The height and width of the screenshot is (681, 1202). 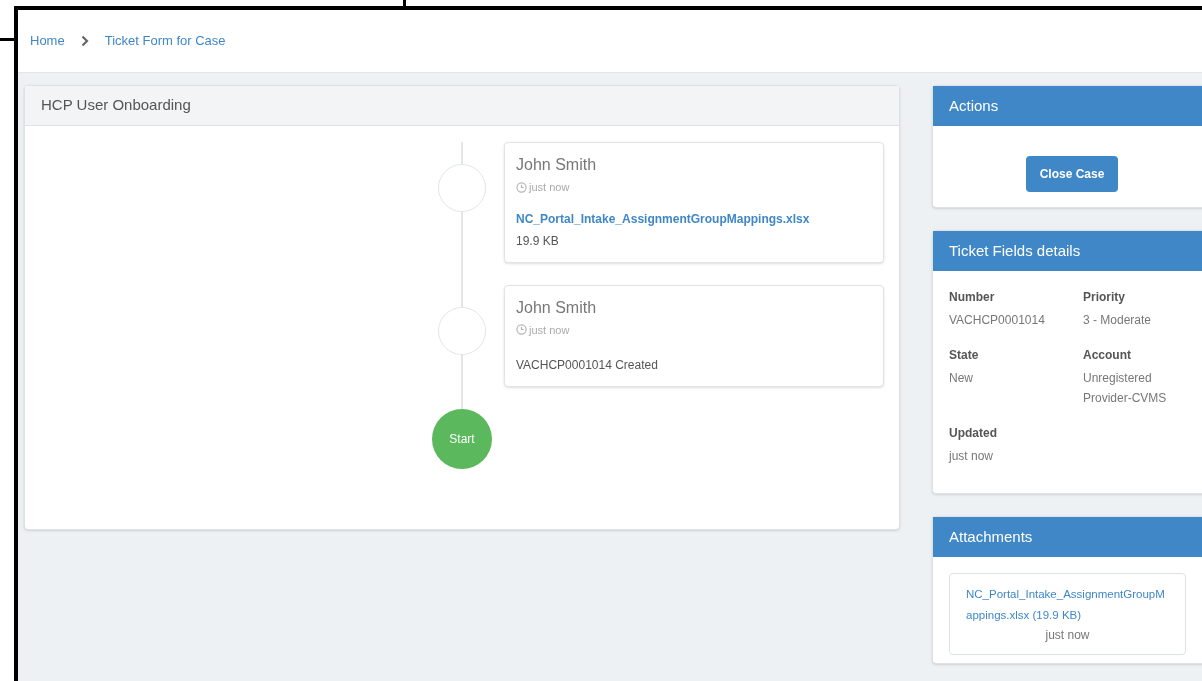 I want to click on field-value: Unregistered Provider-CVMS, so click(x=1125, y=388).